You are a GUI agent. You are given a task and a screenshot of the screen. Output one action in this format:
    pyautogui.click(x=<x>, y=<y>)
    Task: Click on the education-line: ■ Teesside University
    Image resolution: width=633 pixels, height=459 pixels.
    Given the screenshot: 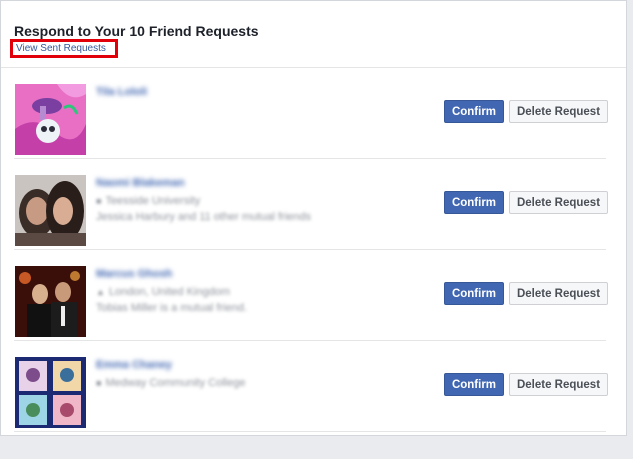 What is the action you would take?
    pyautogui.click(x=203, y=201)
    